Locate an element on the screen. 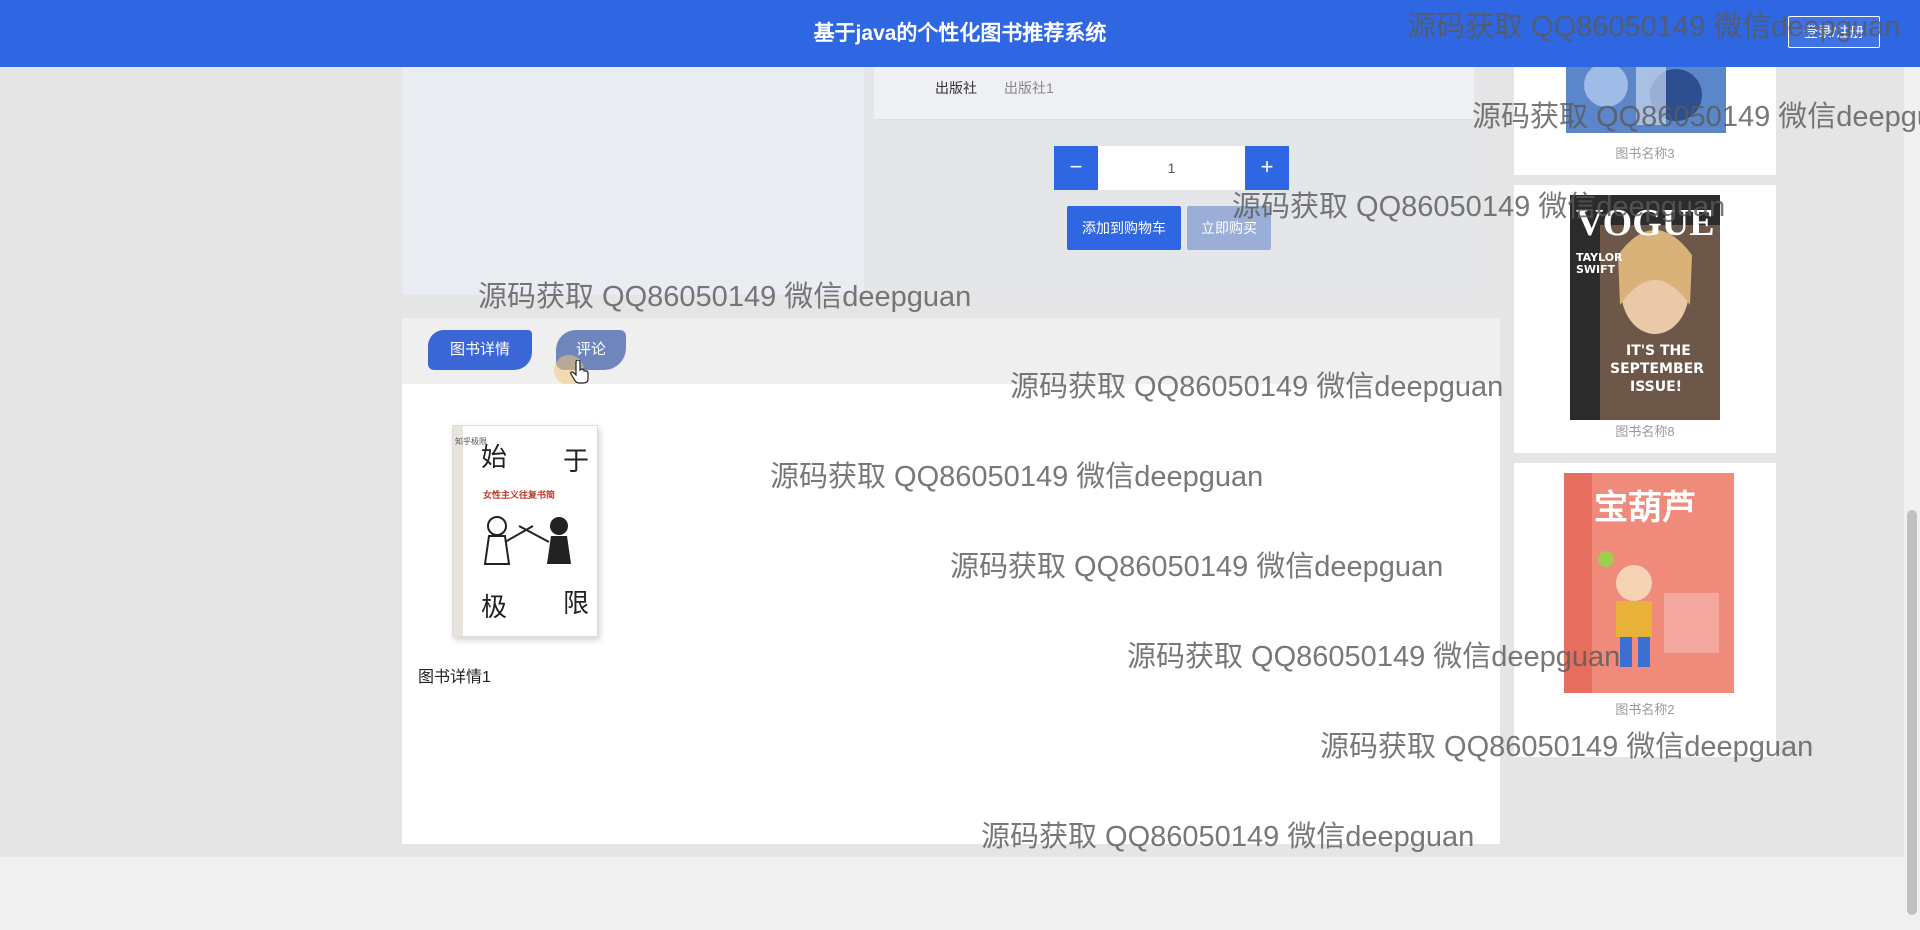 The image size is (1920, 930). app-title: 基于java的个性化图书推荐系统 is located at coordinates (960, 33).